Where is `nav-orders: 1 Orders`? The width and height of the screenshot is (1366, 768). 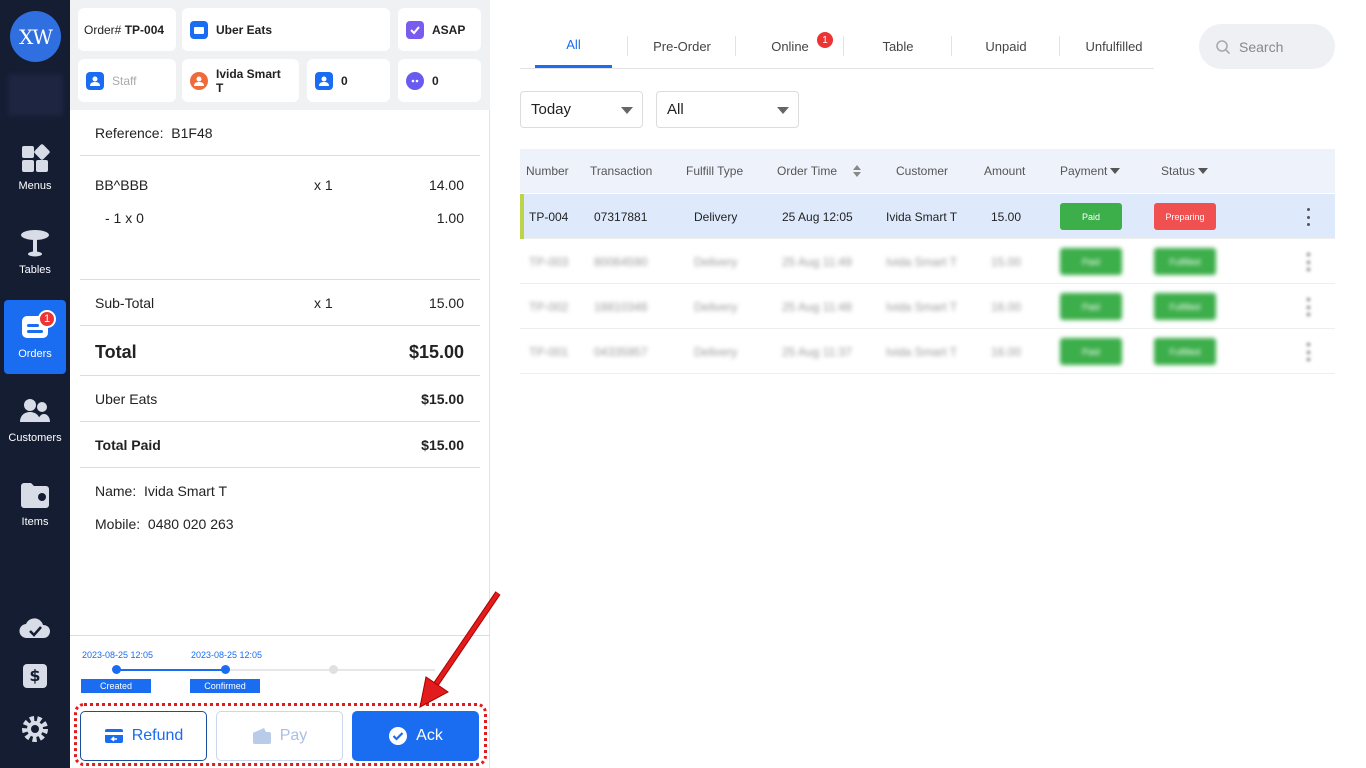
nav-orders: 1 Orders is located at coordinates (35, 337).